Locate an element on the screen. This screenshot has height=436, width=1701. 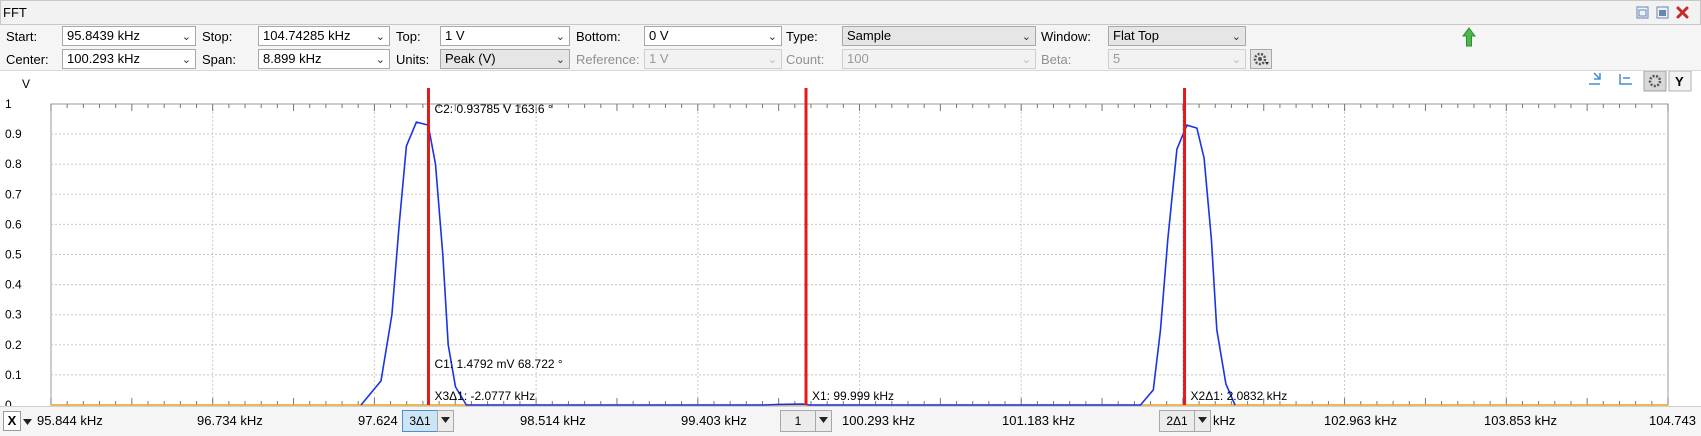
span-select: 8.899 kHz ⌄ is located at coordinates (324, 59).